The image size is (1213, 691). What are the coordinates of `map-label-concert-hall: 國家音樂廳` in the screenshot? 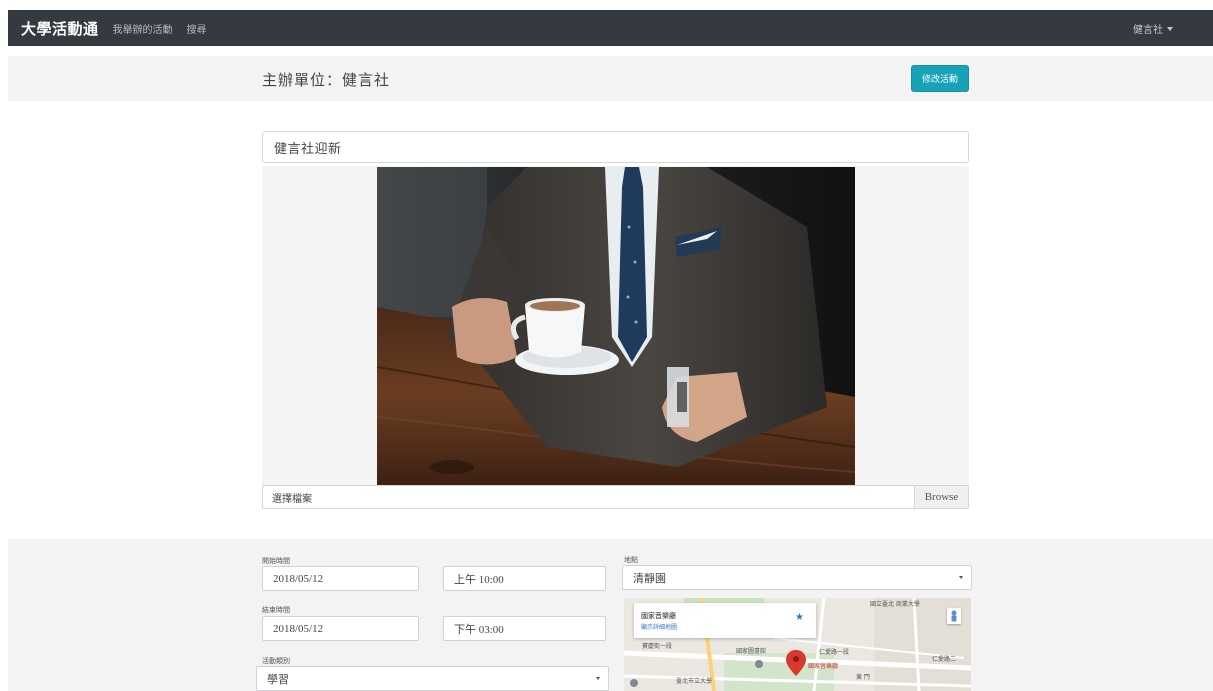 It's located at (823, 666).